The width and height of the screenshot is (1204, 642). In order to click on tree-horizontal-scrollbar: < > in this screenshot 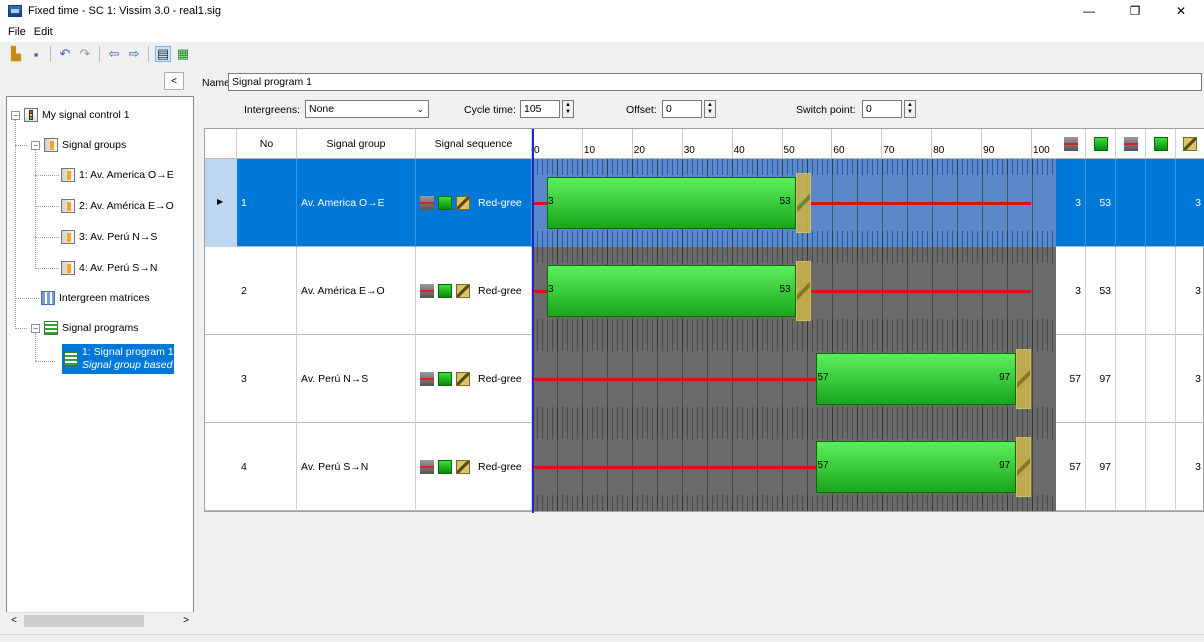, I will do `click(100, 620)`.